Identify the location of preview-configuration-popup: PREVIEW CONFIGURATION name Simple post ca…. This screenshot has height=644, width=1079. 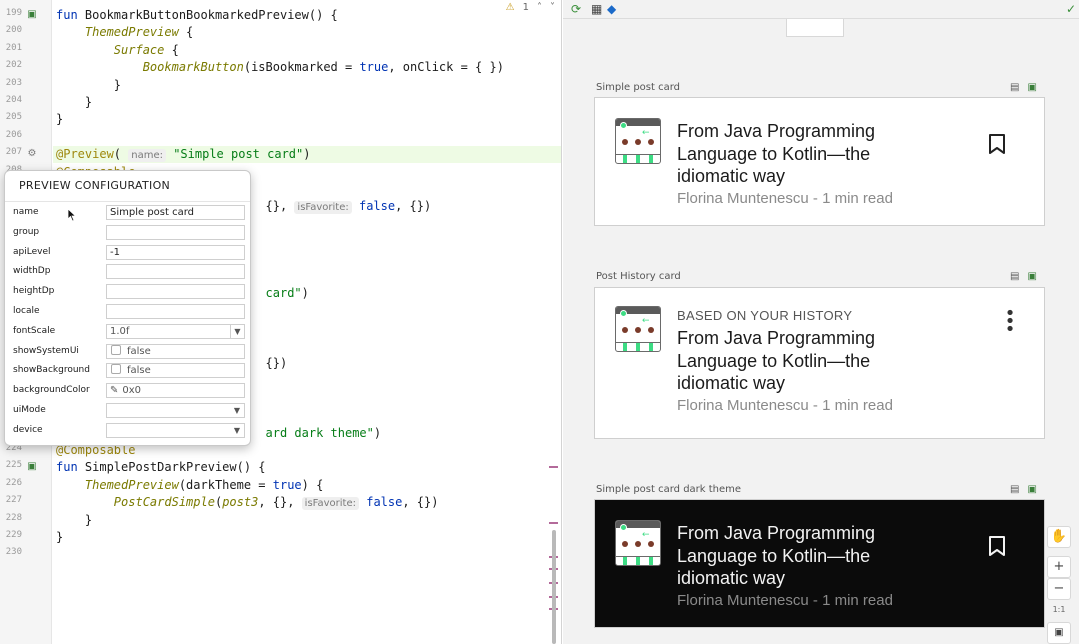
(127, 308).